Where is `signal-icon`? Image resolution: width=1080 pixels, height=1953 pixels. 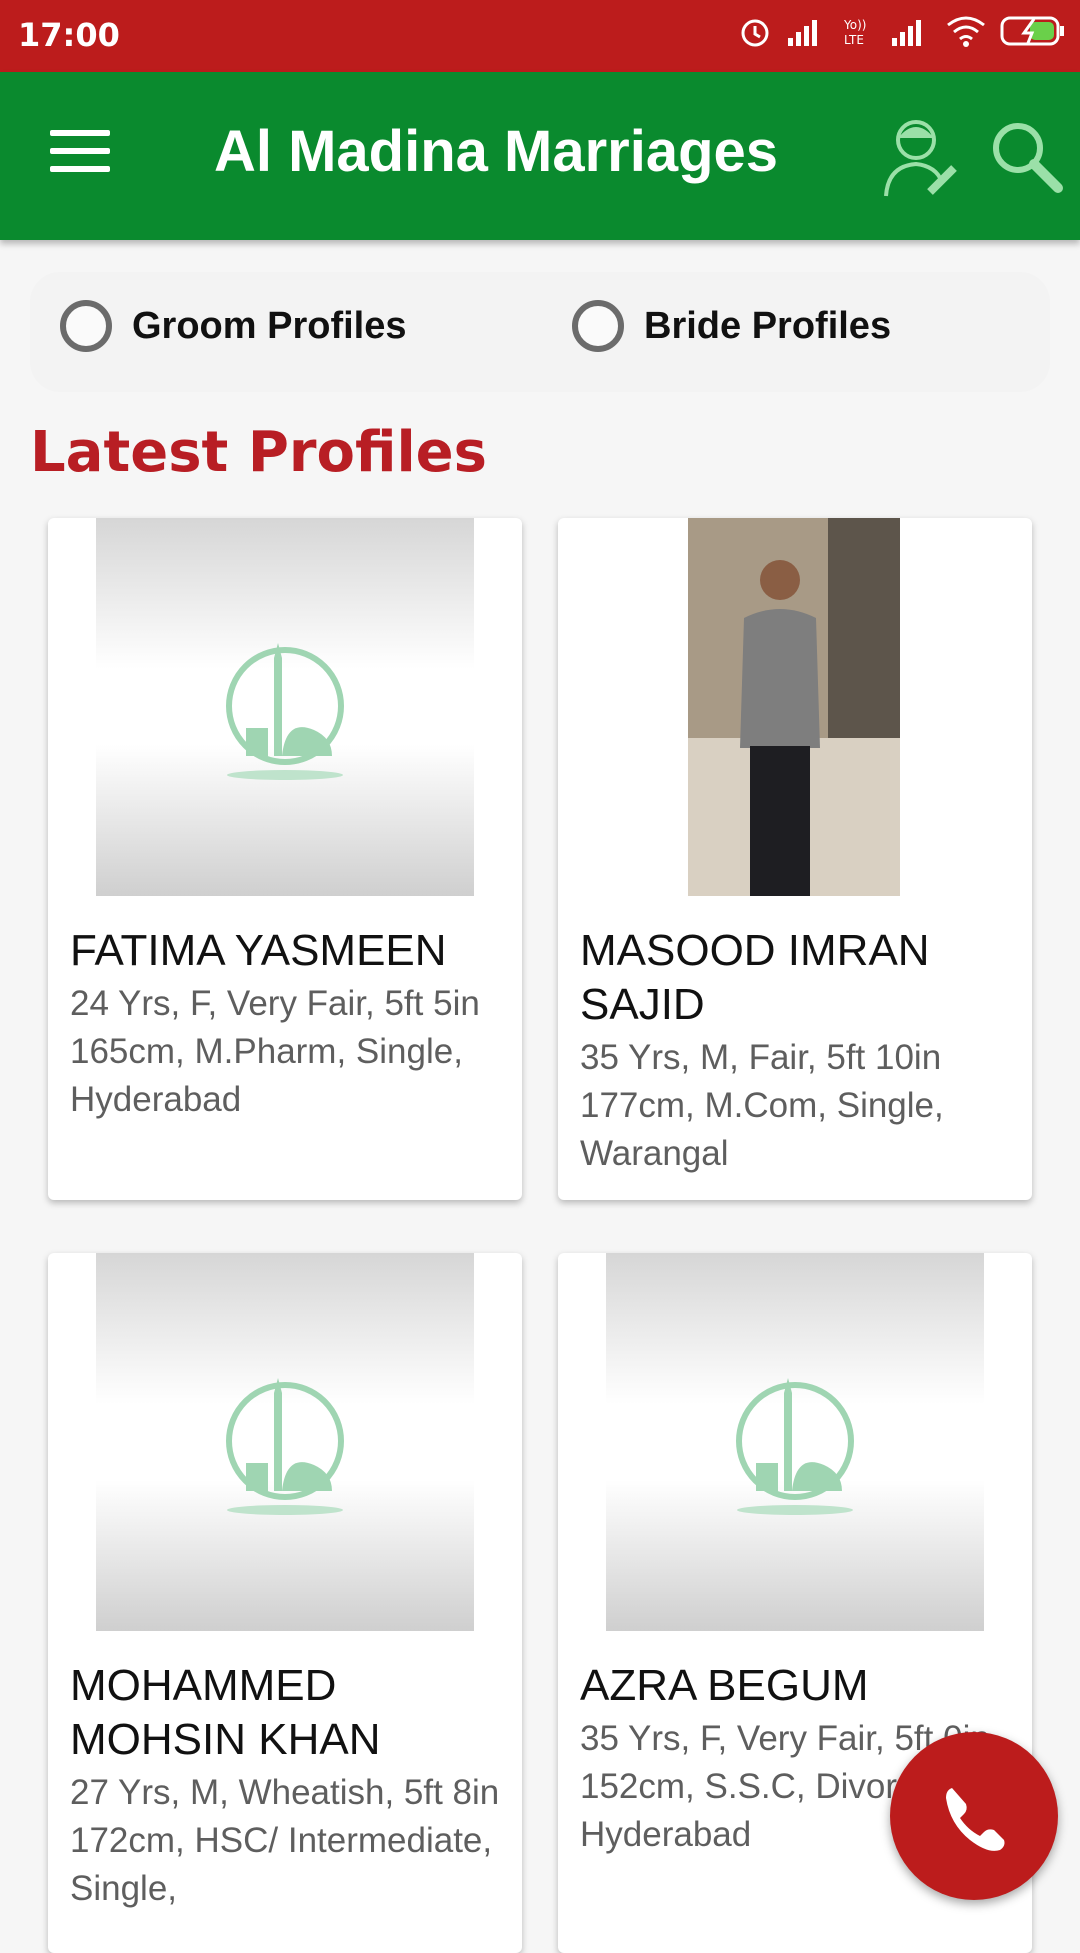 signal-icon is located at coordinates (802, 33).